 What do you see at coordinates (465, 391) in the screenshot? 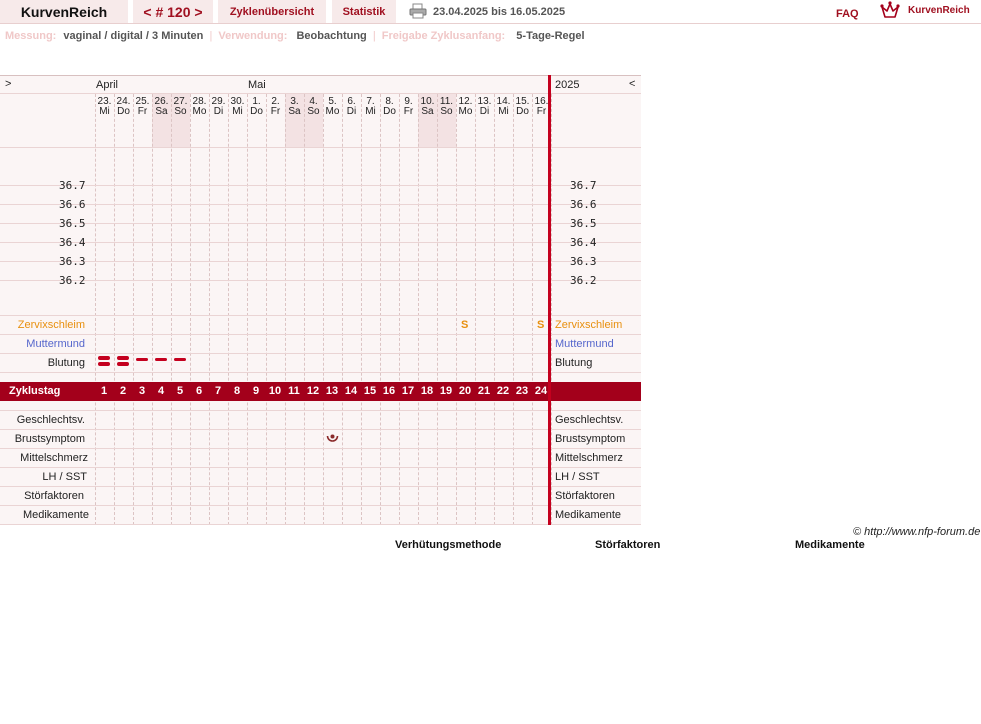
I see `cycle-day-number: 20` at bounding box center [465, 391].